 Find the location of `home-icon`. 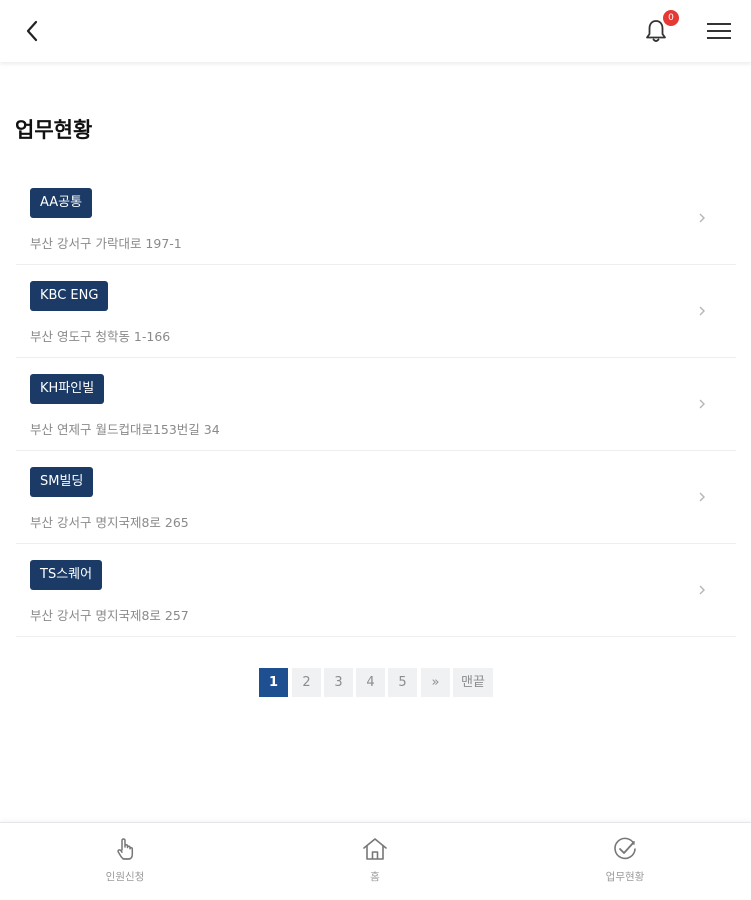

home-icon is located at coordinates (375, 849).